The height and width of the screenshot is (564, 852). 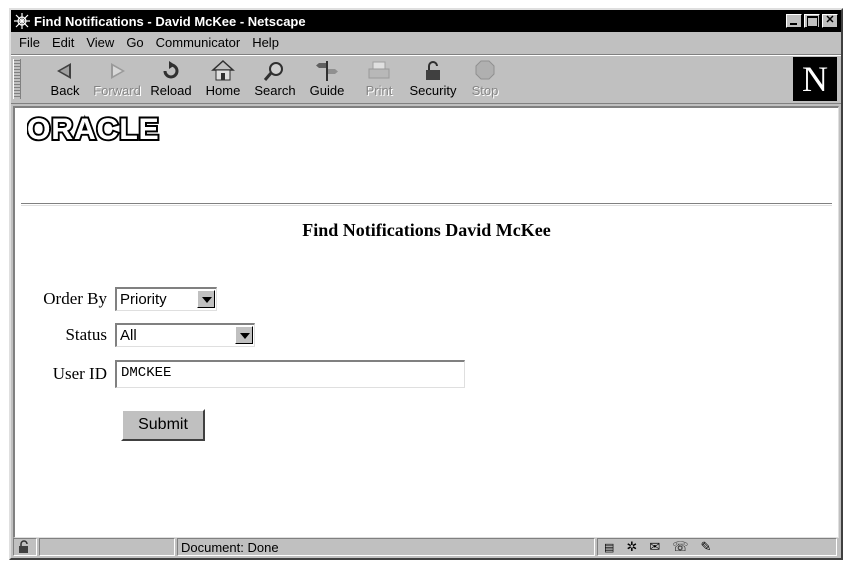 What do you see at coordinates (379, 90) in the screenshot?
I see `print-label: Print` at bounding box center [379, 90].